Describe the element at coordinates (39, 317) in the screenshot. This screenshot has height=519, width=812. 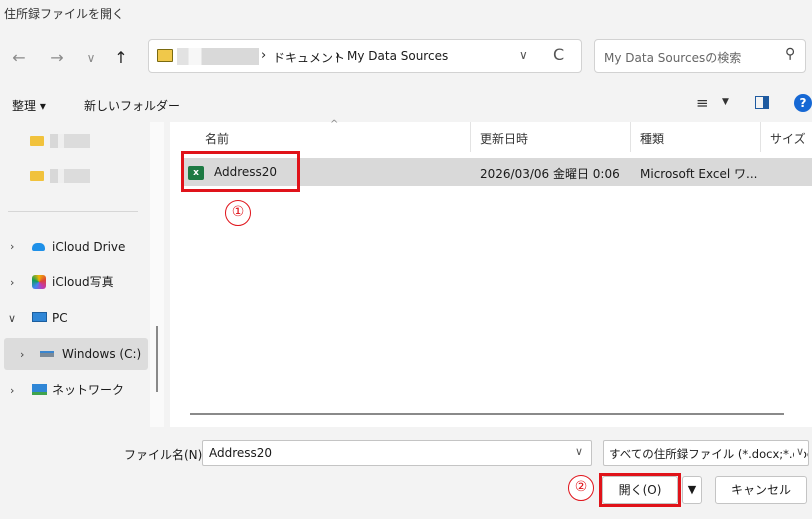
I see `computer-icon` at that location.